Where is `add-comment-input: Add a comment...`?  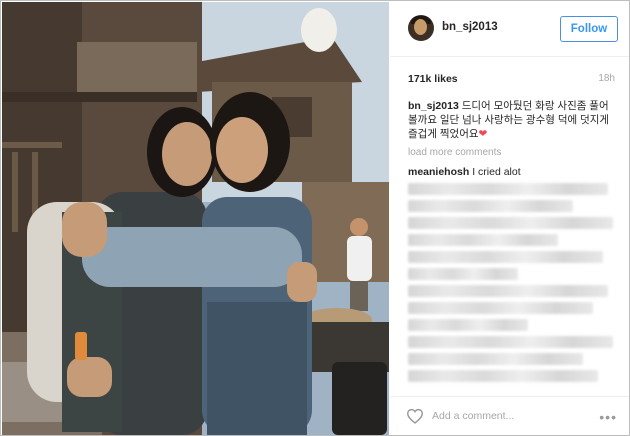 add-comment-input: Add a comment... is located at coordinates (473, 416).